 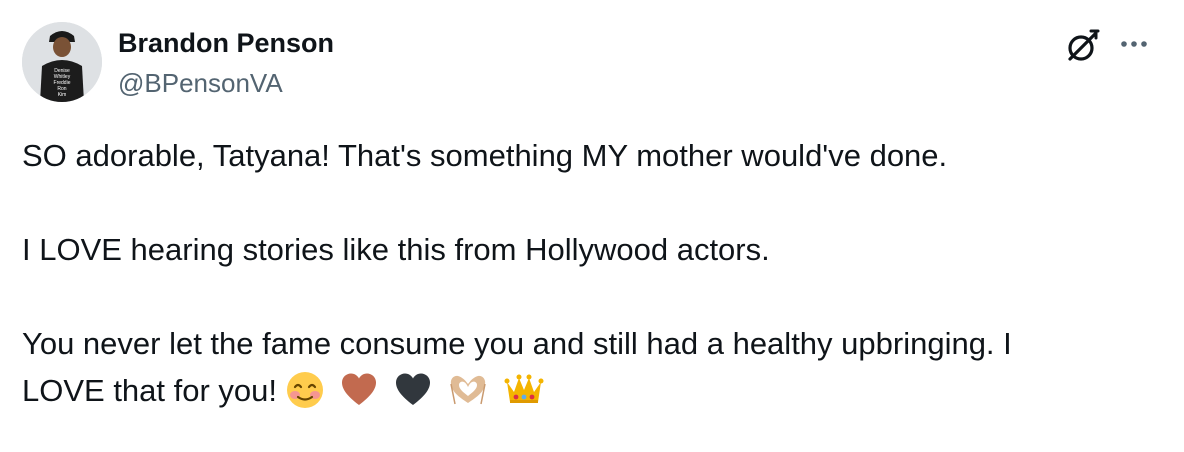 What do you see at coordinates (1134, 44) in the screenshot?
I see `more-options-icon` at bounding box center [1134, 44].